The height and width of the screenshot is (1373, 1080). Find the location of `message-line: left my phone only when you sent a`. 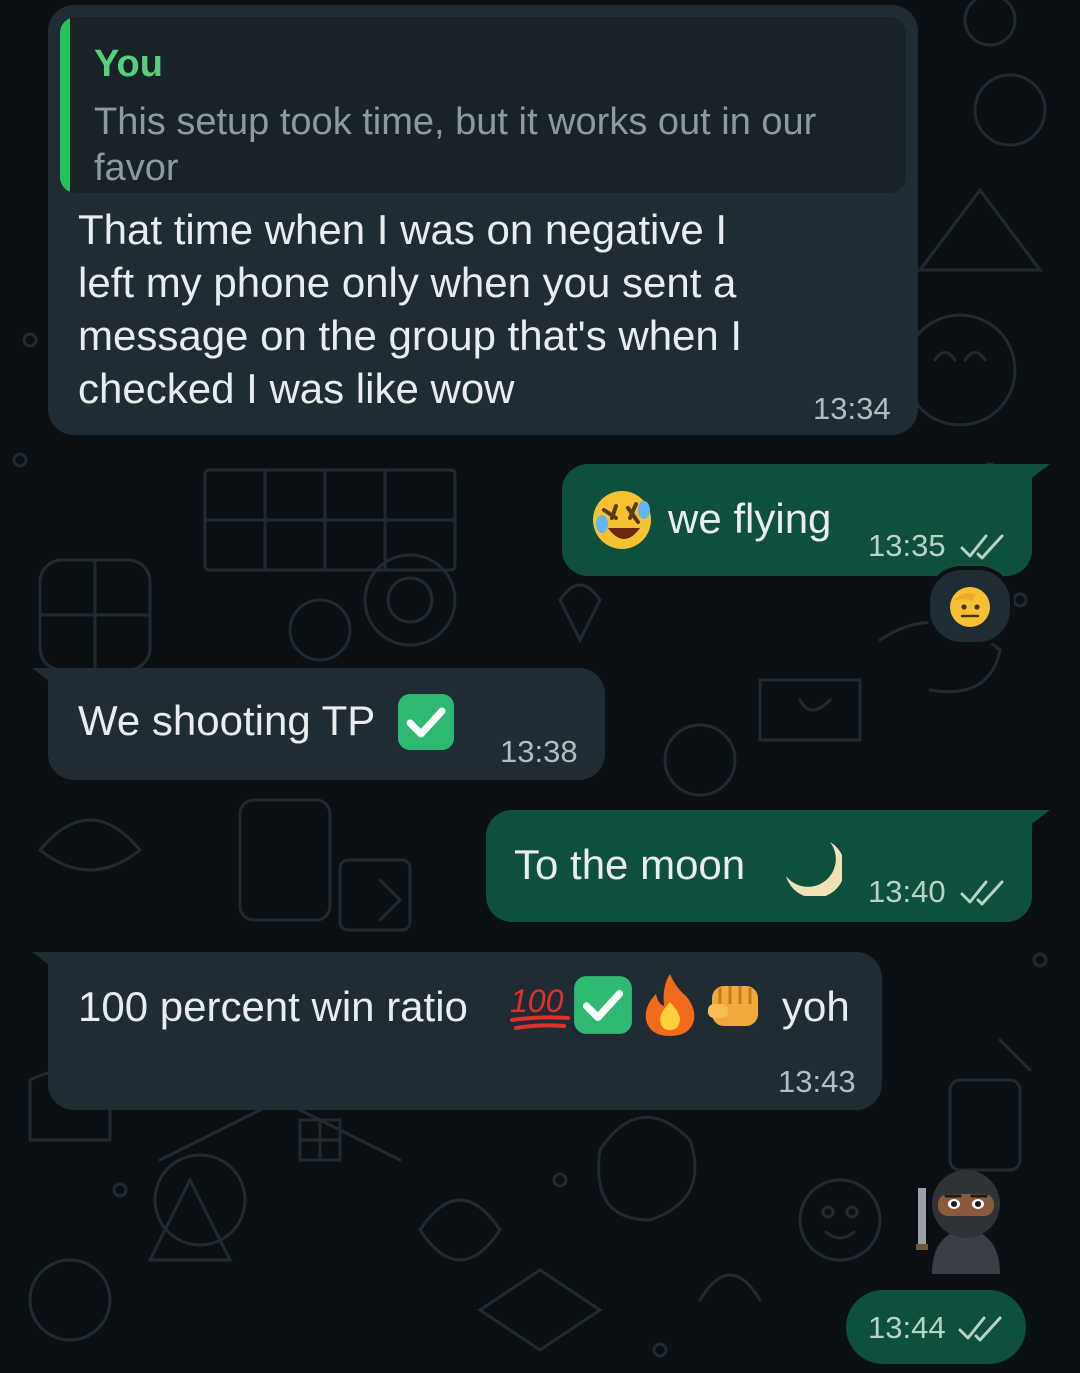

message-line: left my phone only when you sent a is located at coordinates (407, 282).